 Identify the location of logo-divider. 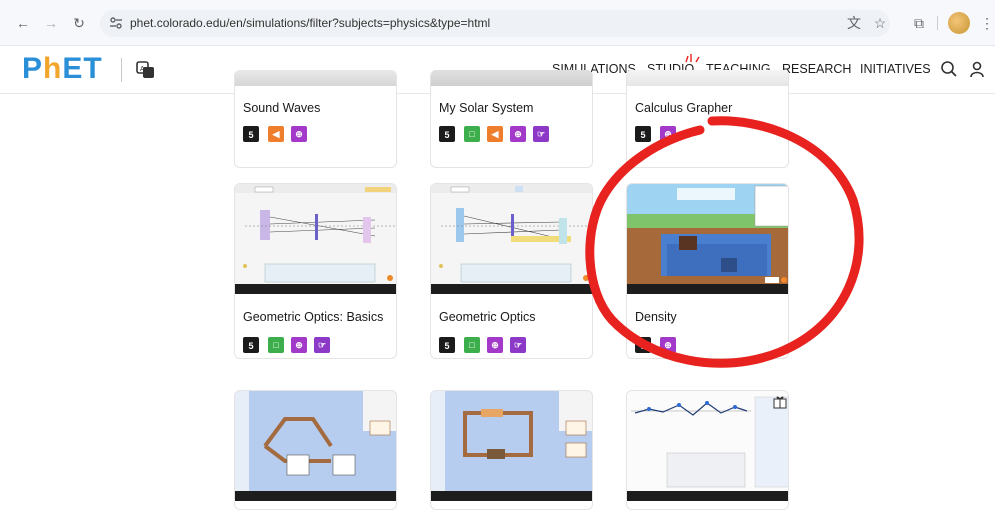
(121, 70).